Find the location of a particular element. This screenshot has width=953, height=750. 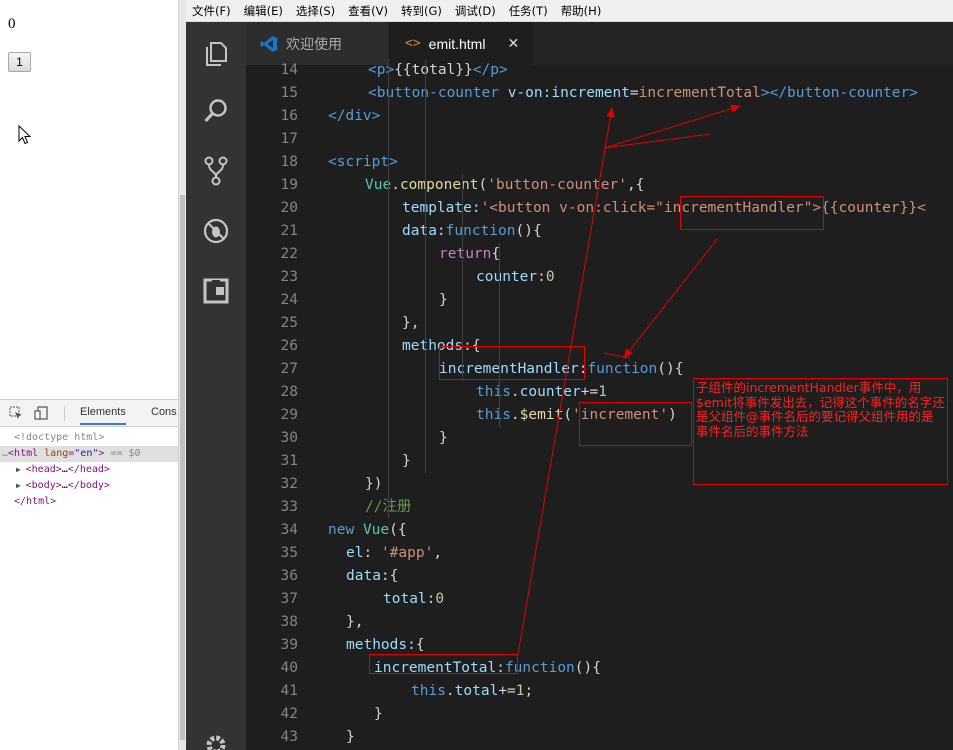

arrow-to-method-definition is located at coordinates (671, 298).